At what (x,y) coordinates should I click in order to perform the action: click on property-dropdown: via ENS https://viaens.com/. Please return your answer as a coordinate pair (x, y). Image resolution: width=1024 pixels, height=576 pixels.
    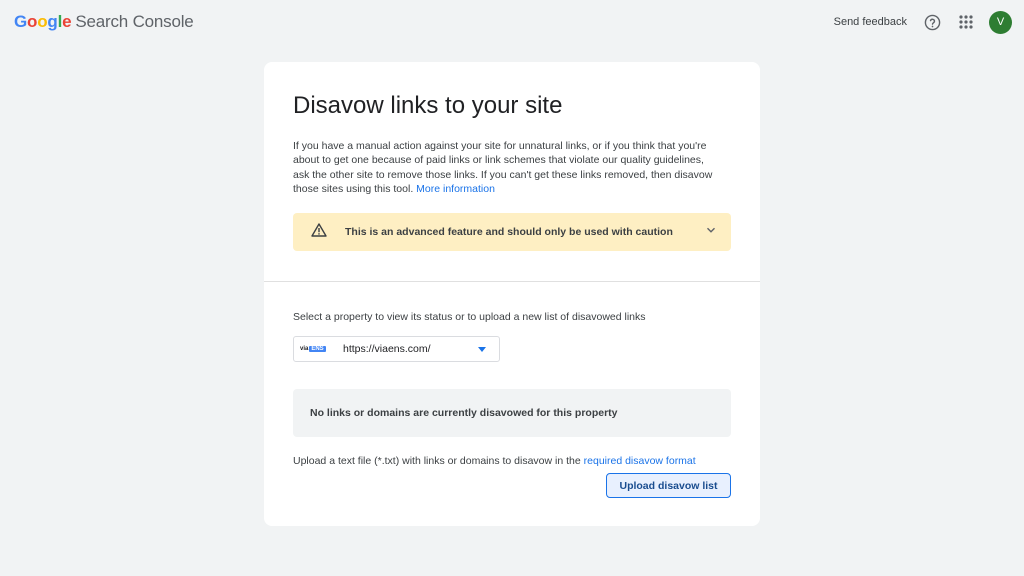
    Looking at the image, I should click on (396, 349).